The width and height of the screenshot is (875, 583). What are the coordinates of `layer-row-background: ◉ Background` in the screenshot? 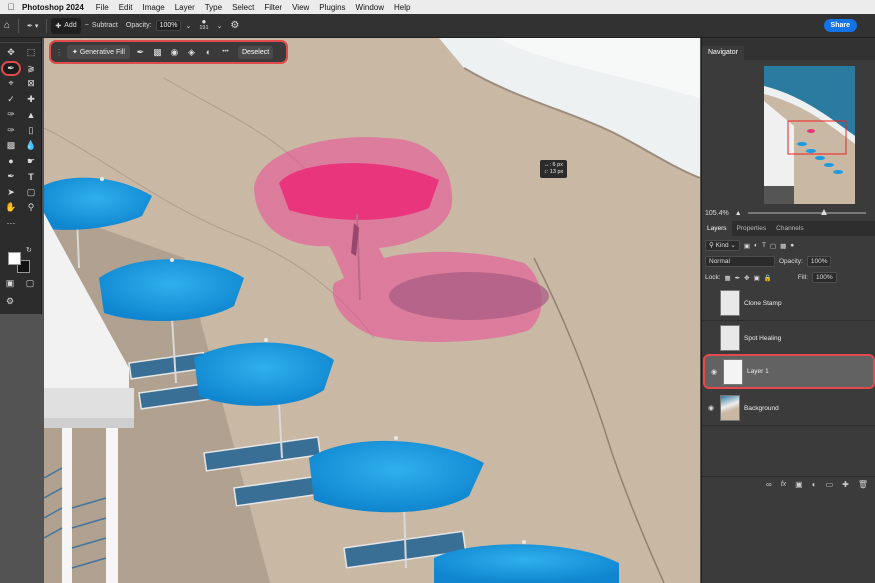 It's located at (788, 408).